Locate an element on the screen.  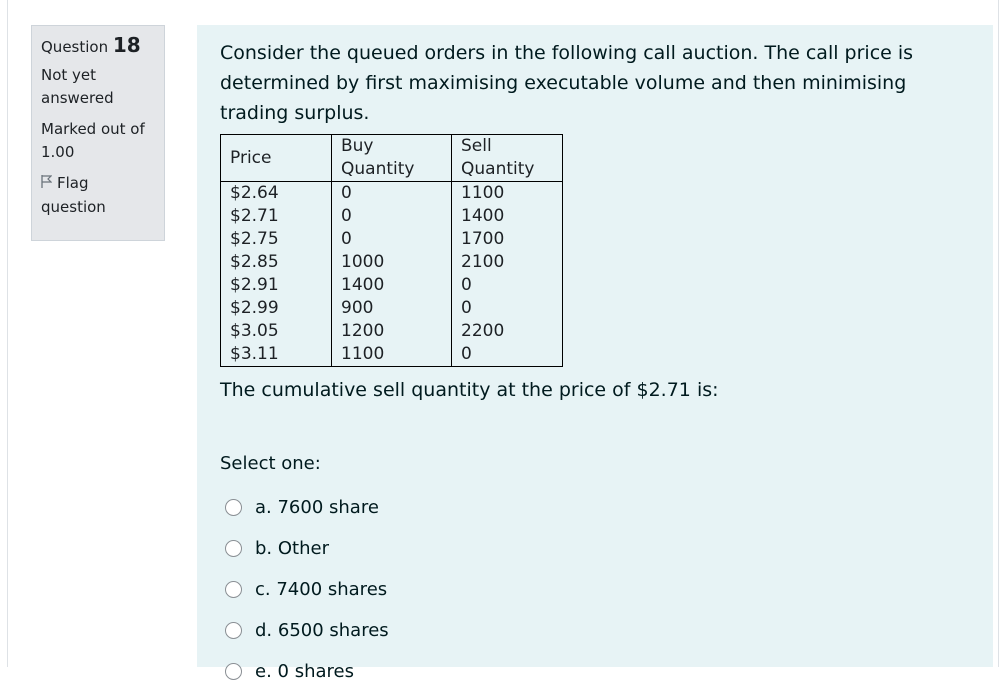
question-label: Question is located at coordinates (75, 47).